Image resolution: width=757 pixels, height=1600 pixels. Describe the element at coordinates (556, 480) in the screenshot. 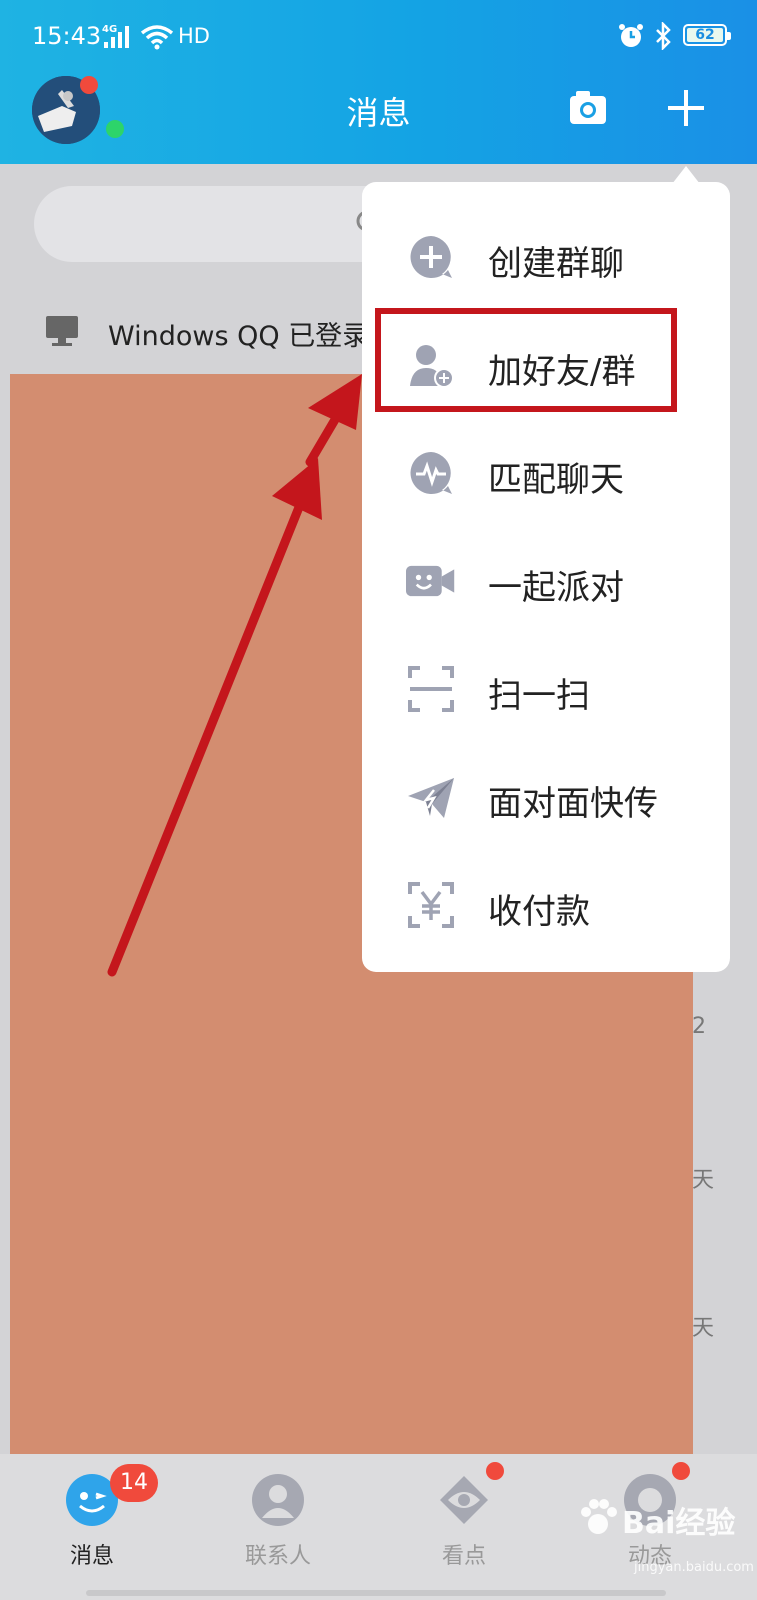

I see `menu-label: 匹配聊天` at that location.